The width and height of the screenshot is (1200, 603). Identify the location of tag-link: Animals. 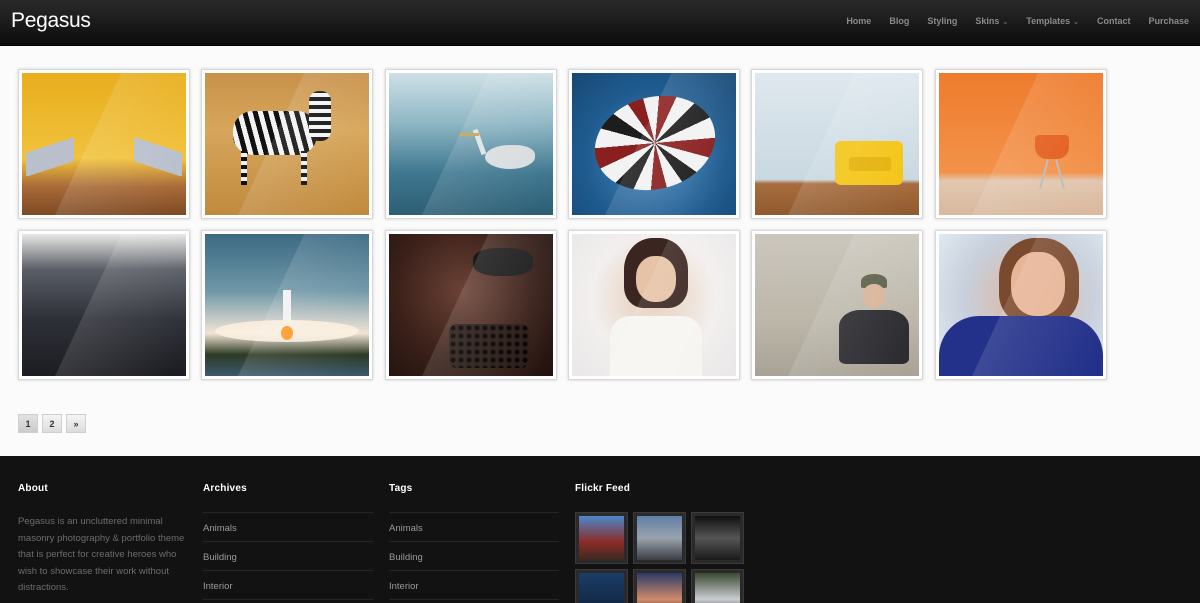
(474, 527).